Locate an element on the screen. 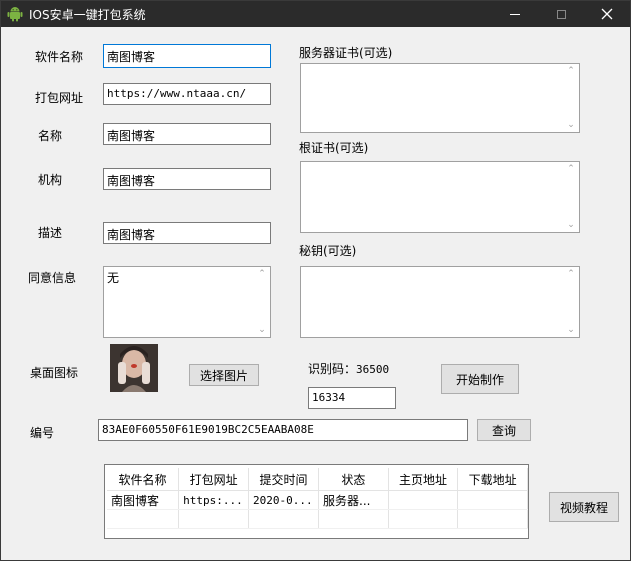  choose-image-button: 选择图片 is located at coordinates (224, 375).